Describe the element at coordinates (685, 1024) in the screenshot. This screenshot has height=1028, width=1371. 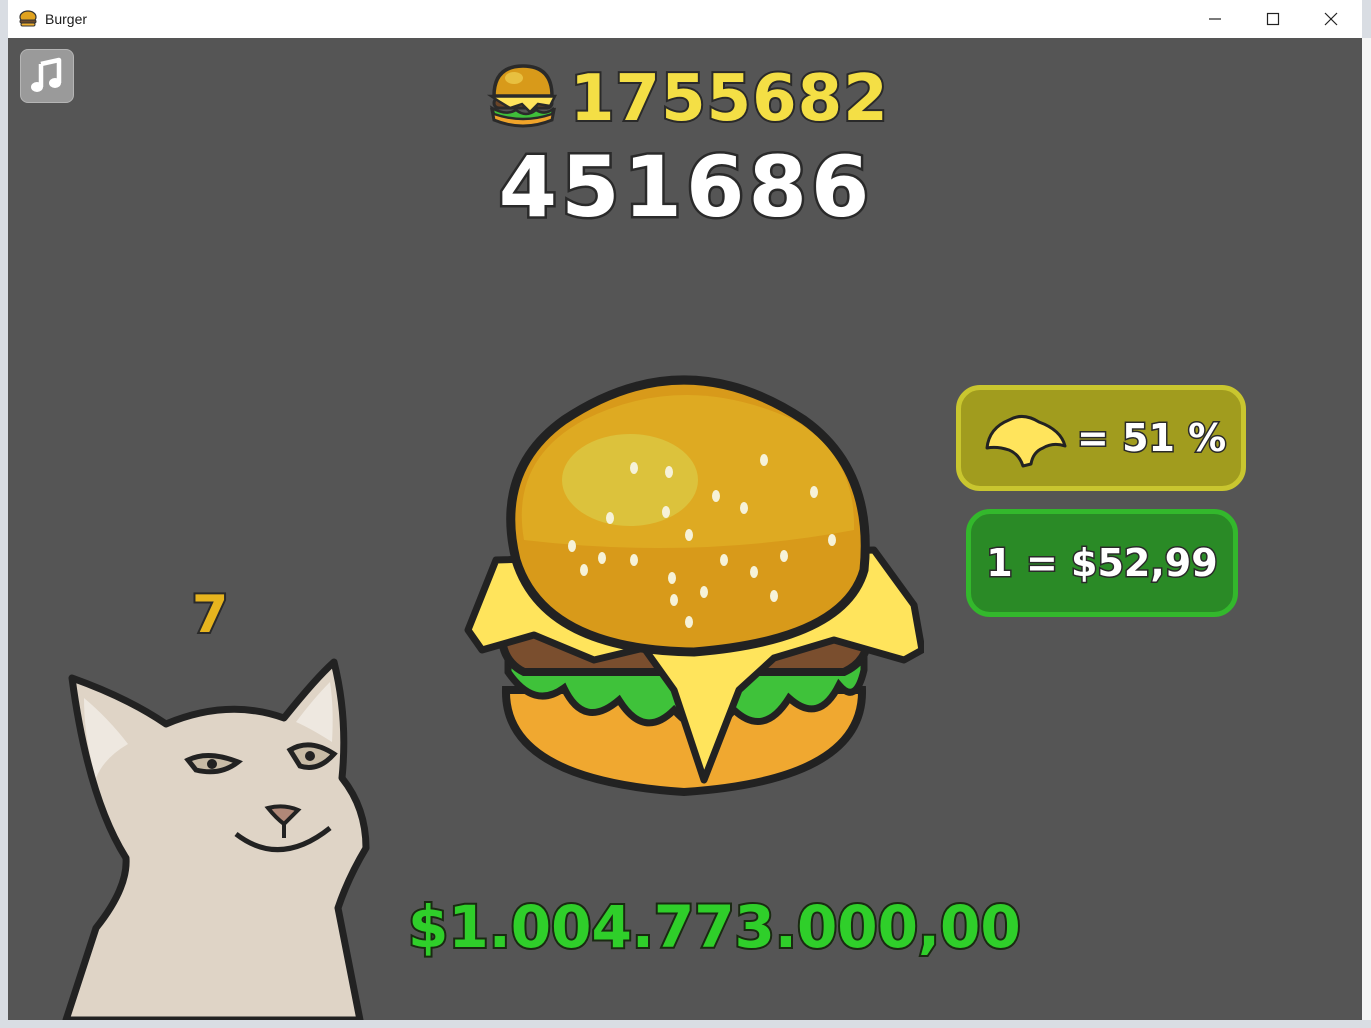
I see `desktop-edge` at that location.